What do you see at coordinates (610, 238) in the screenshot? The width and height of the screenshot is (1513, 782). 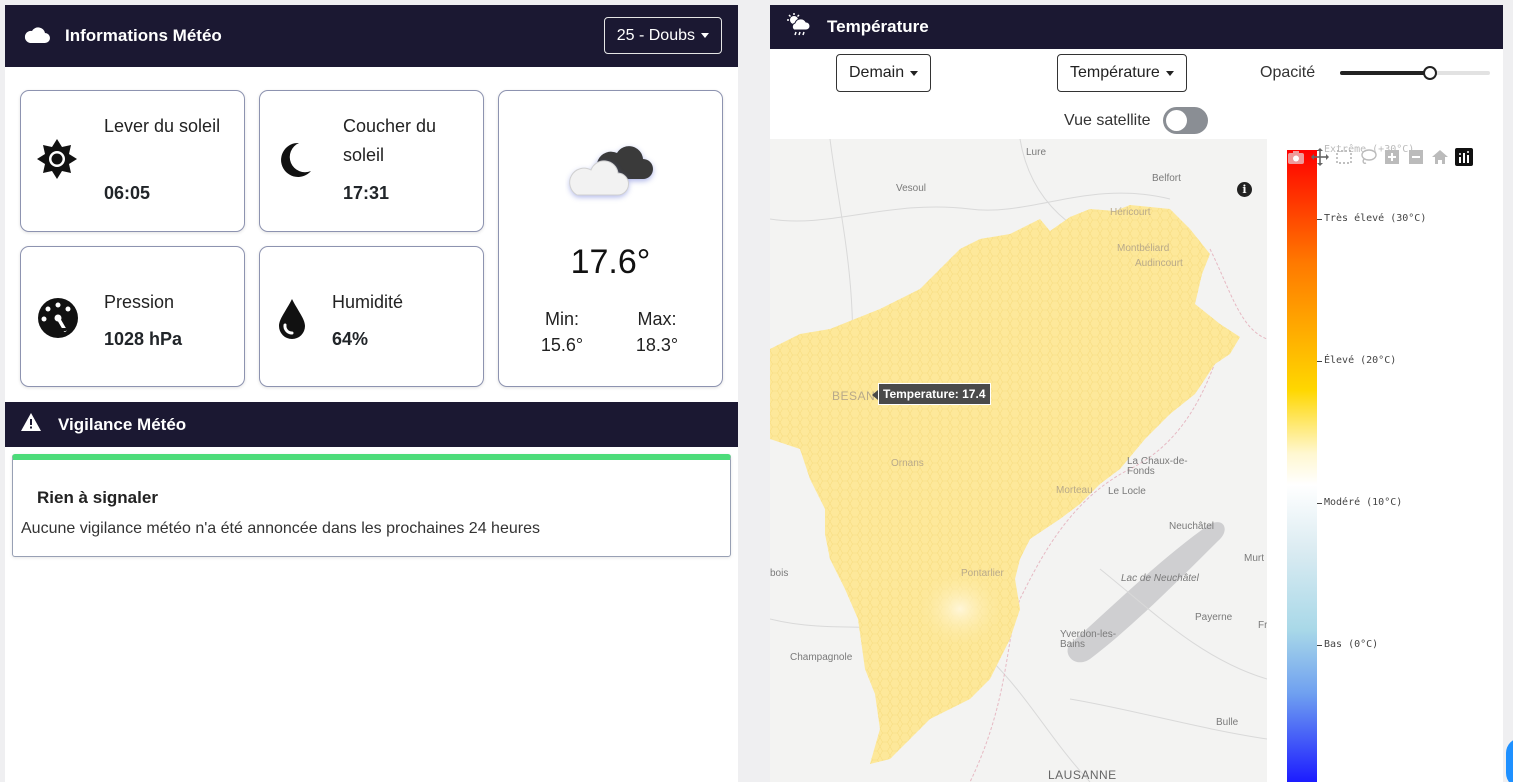 I see `current-weather-card: 17.6° Min: 15.6° Max: 18.3°` at bounding box center [610, 238].